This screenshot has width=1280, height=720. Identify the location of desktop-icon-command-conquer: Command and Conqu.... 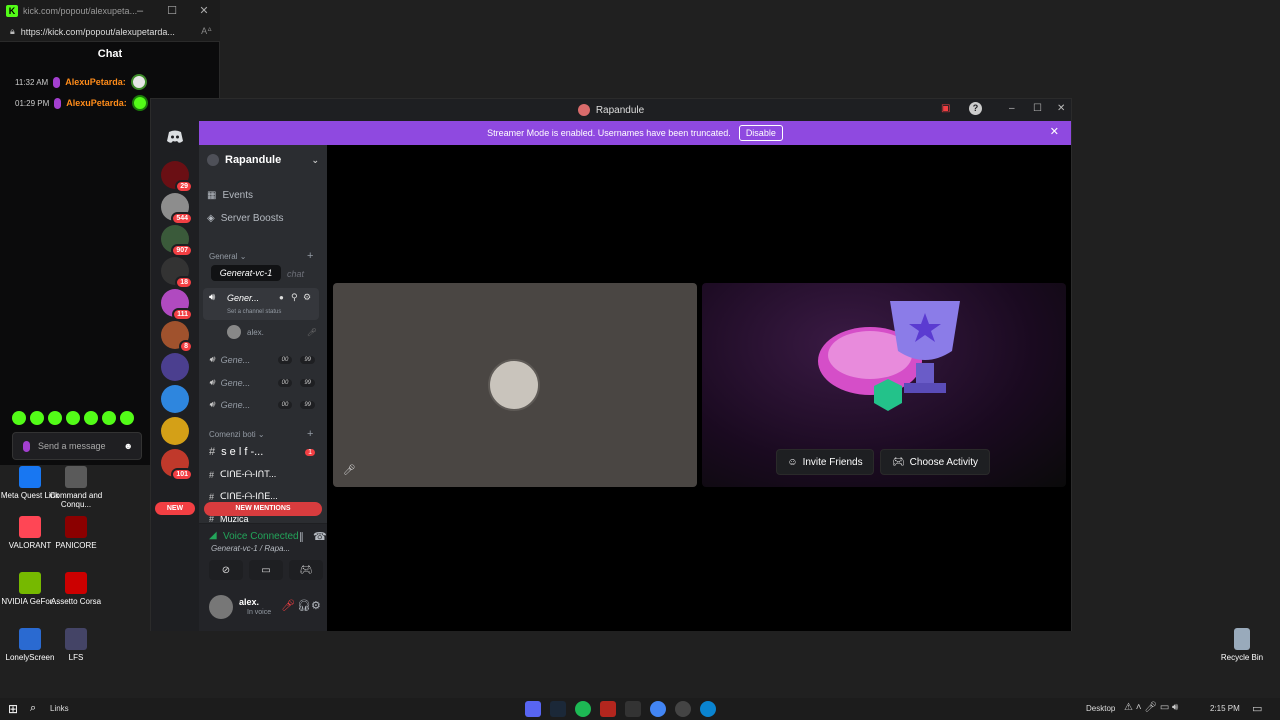
(76, 487).